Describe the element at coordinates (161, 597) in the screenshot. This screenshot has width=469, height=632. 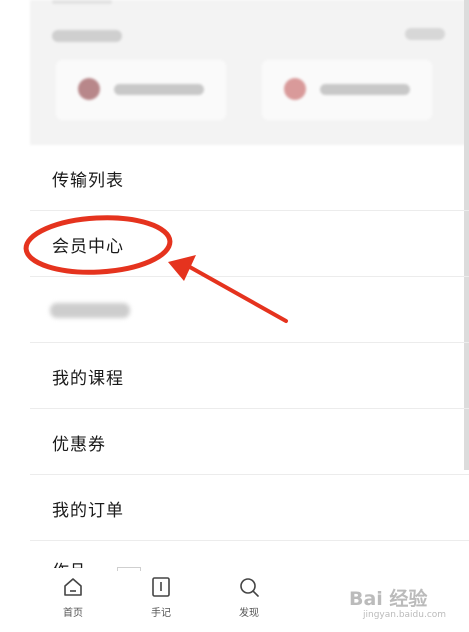
I see `tab-notes: 手记` at that location.